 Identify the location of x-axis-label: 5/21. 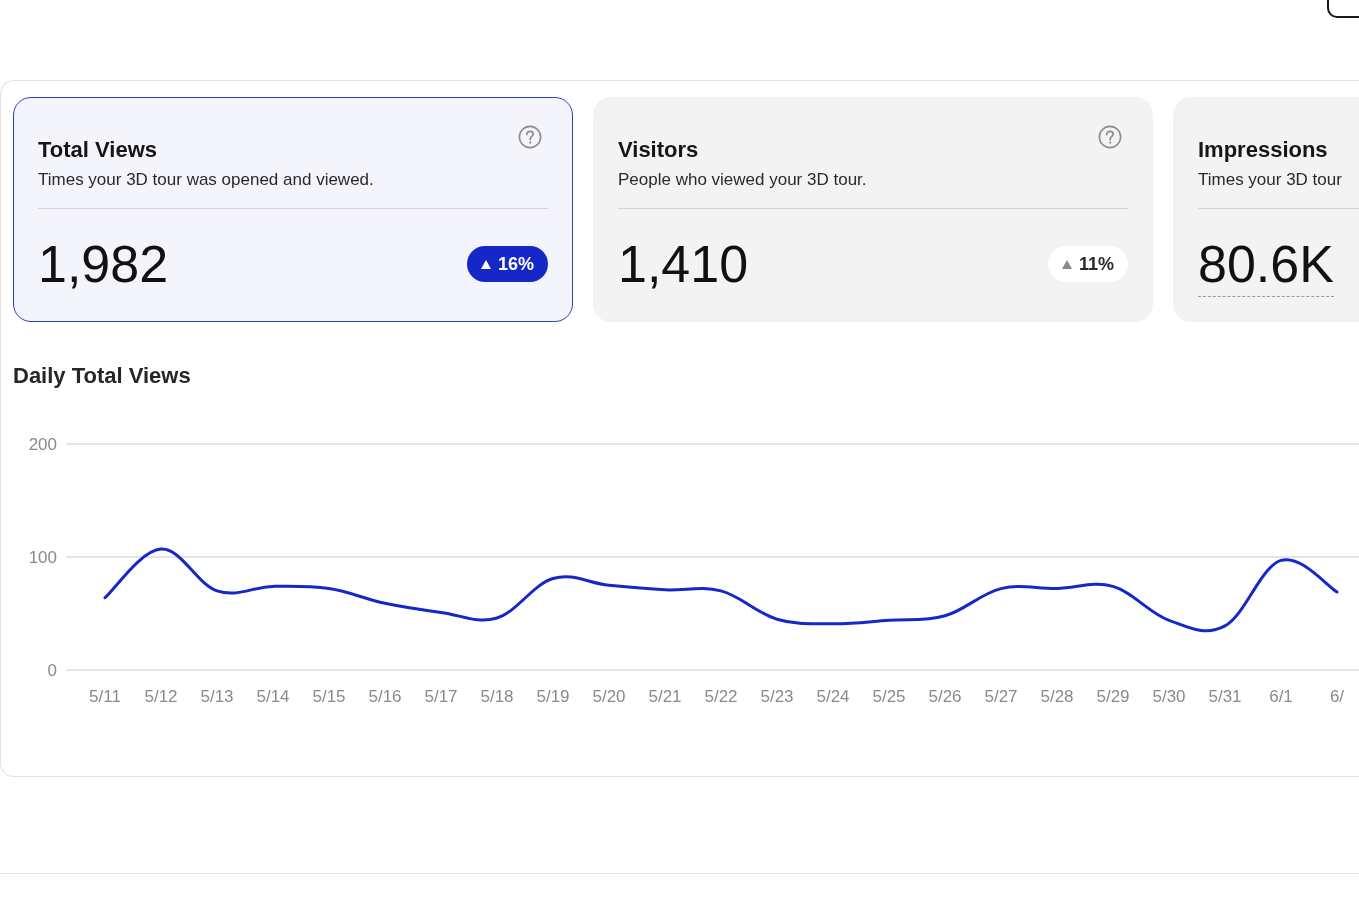
(665, 696).